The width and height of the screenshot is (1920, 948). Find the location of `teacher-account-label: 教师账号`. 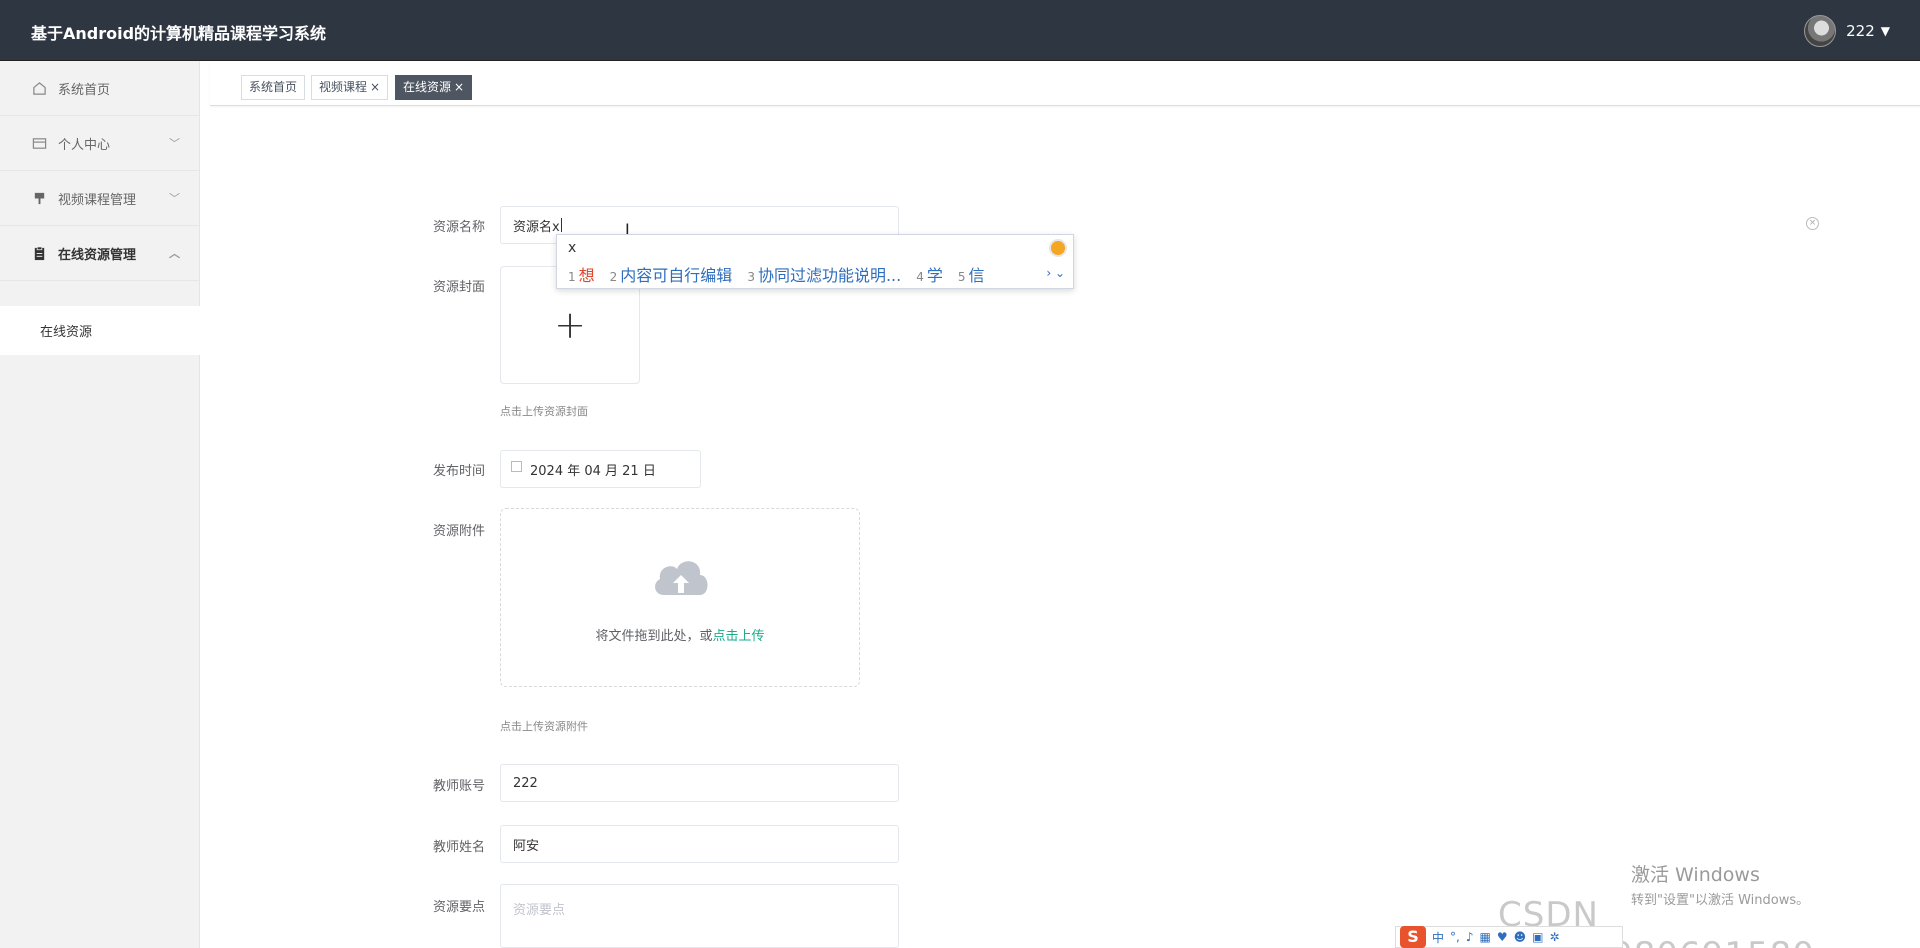

teacher-account-label: 教师账号 is located at coordinates (459, 786).